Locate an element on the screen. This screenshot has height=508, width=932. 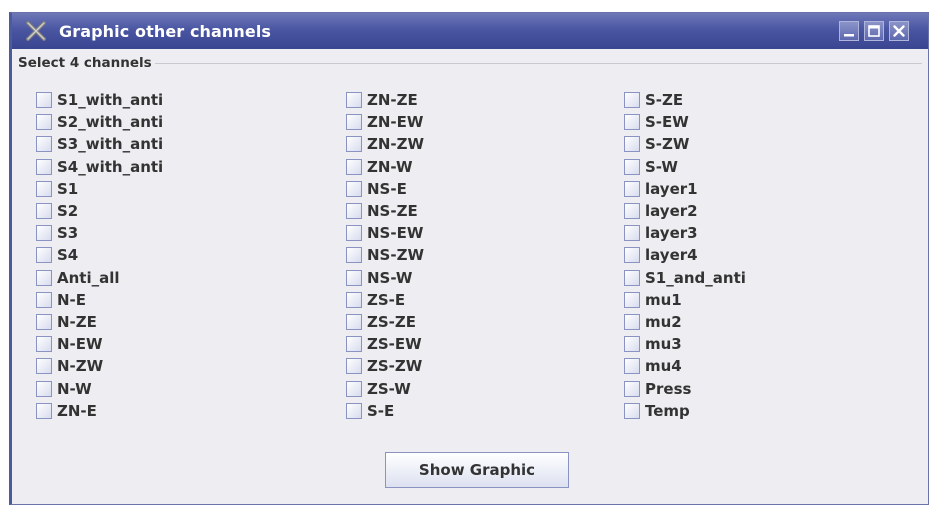
show-graphic-button: Show Graphic is located at coordinates (477, 470).